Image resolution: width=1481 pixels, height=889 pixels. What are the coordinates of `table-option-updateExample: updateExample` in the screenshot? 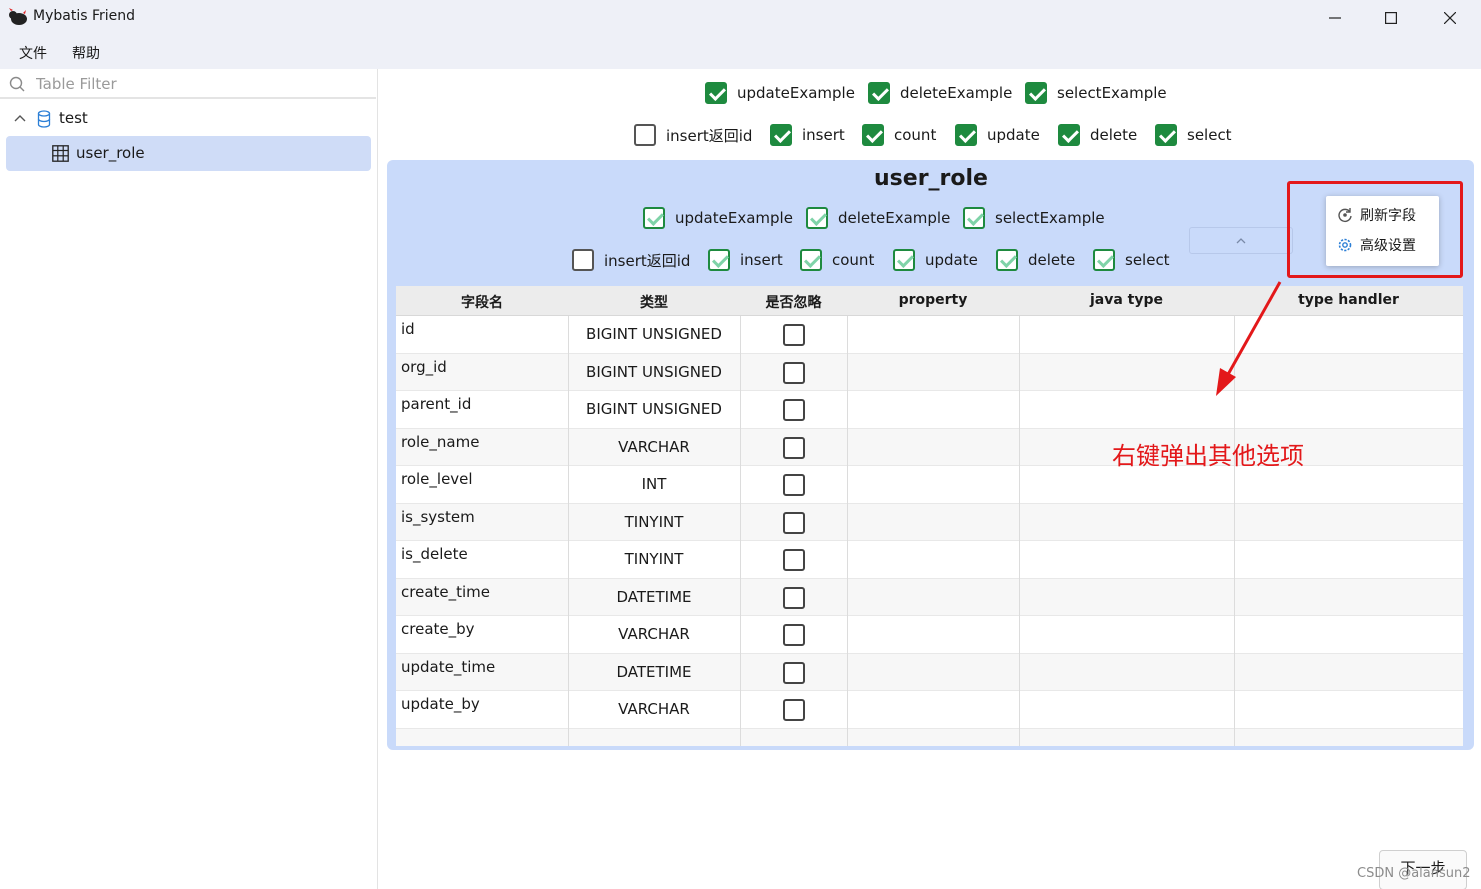 It's located at (718, 218).